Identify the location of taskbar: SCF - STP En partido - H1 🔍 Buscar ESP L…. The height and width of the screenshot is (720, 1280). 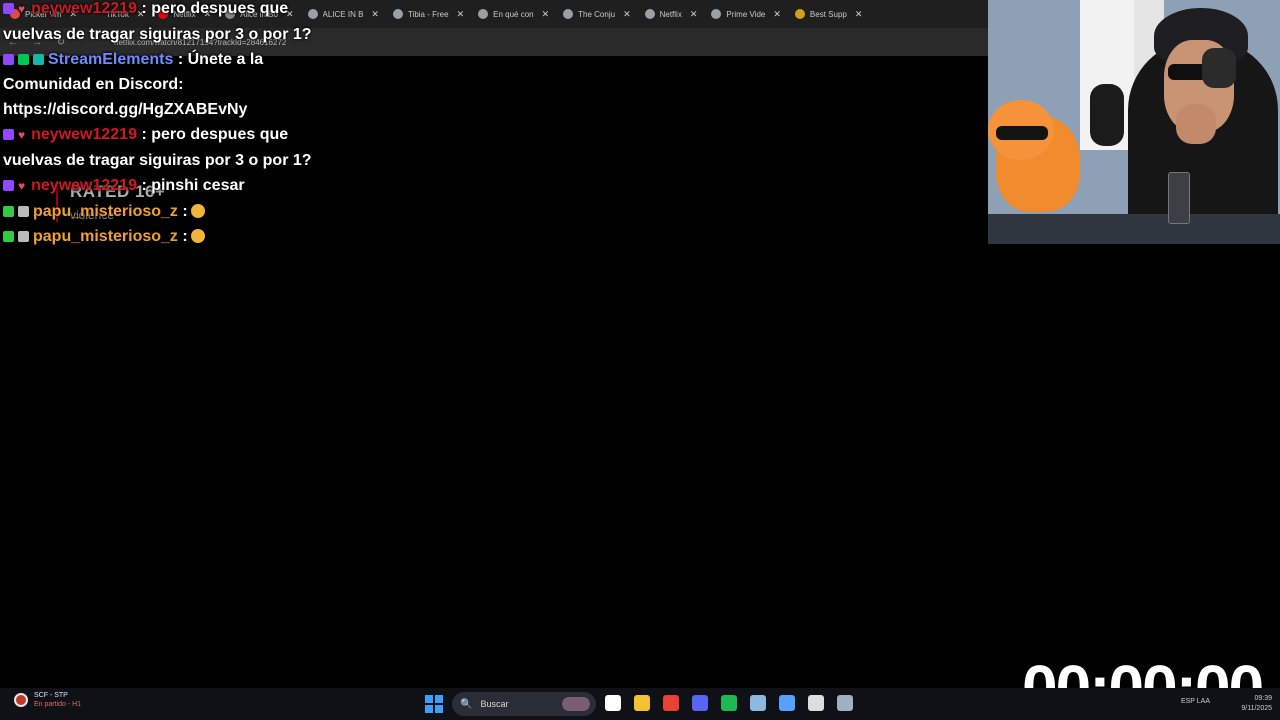
(640, 704).